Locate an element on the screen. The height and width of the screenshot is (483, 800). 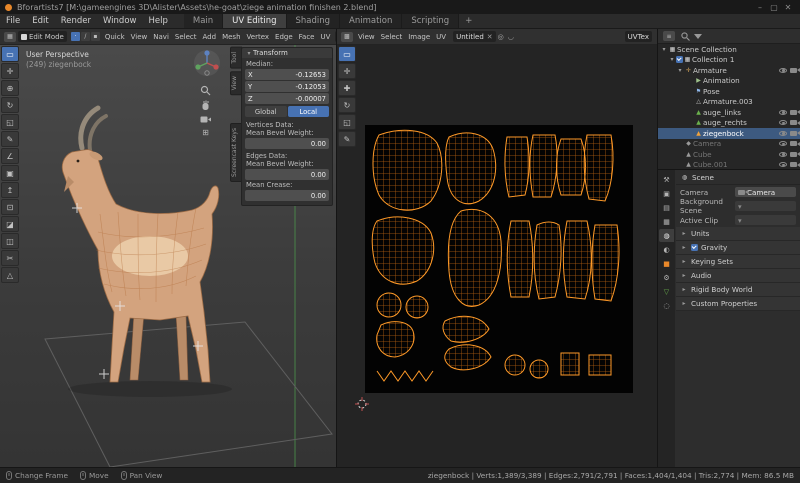
knife-tool: ✂ is located at coordinates (10, 258).